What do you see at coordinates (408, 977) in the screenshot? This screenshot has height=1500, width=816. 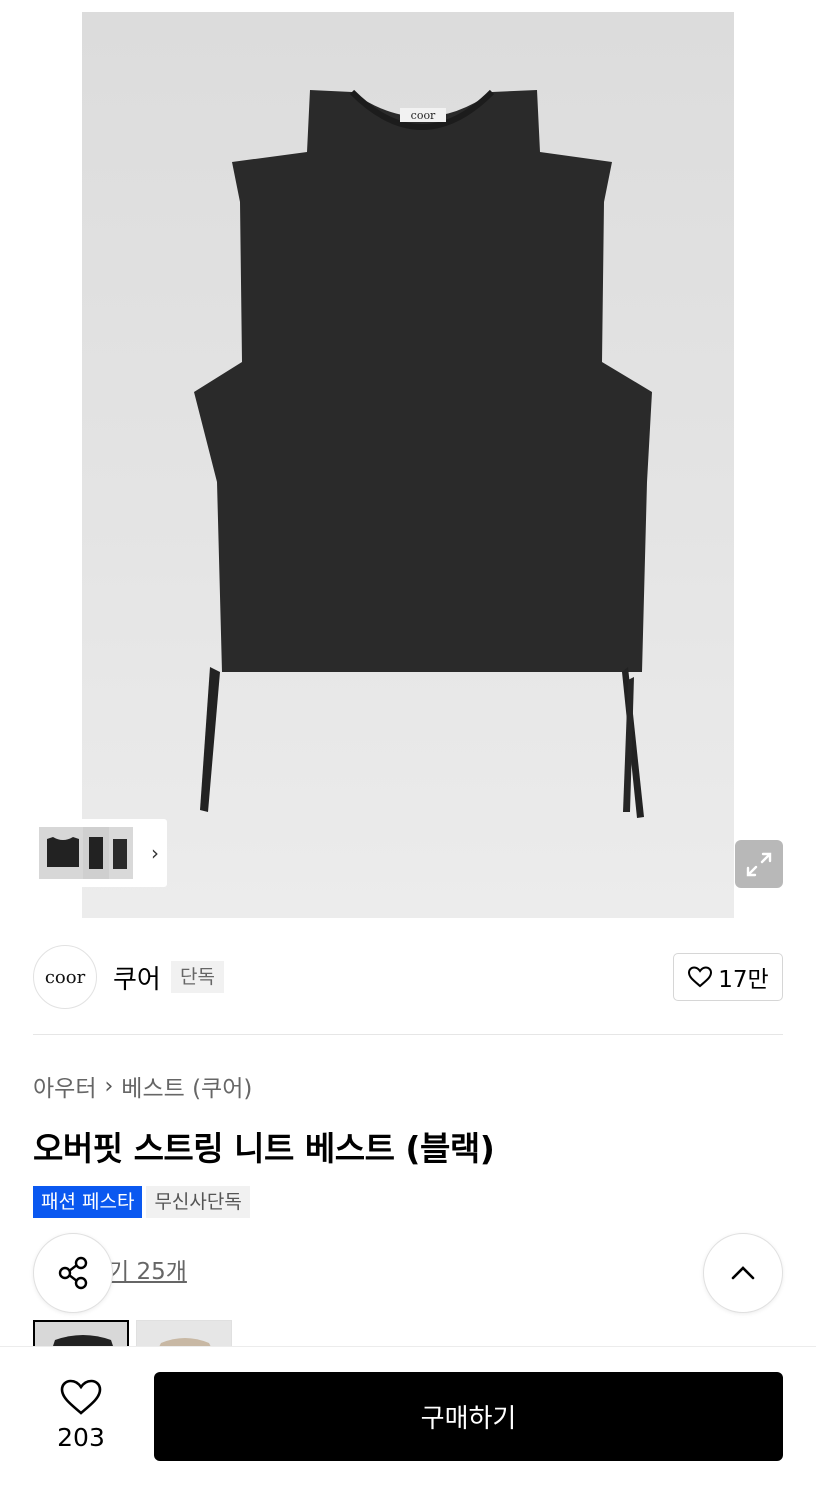 I see `brand-row: coor 쿠어 단독 17만` at bounding box center [408, 977].